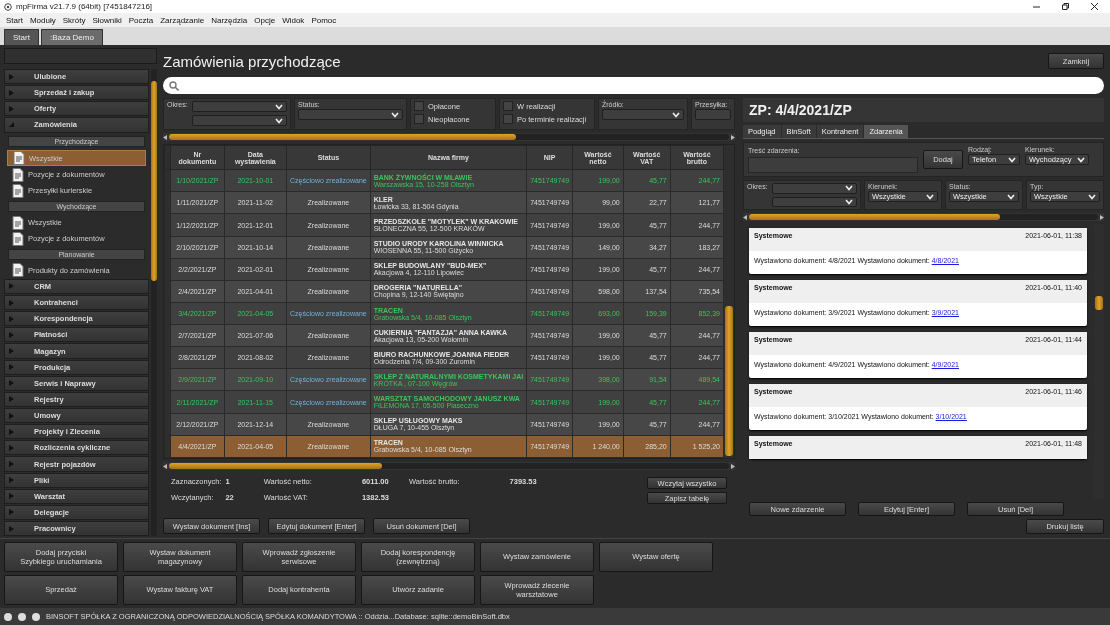 This screenshot has width=1110, height=625. Describe the element at coordinates (42, 20) in the screenshot. I see `menu-item: Moduły` at that location.